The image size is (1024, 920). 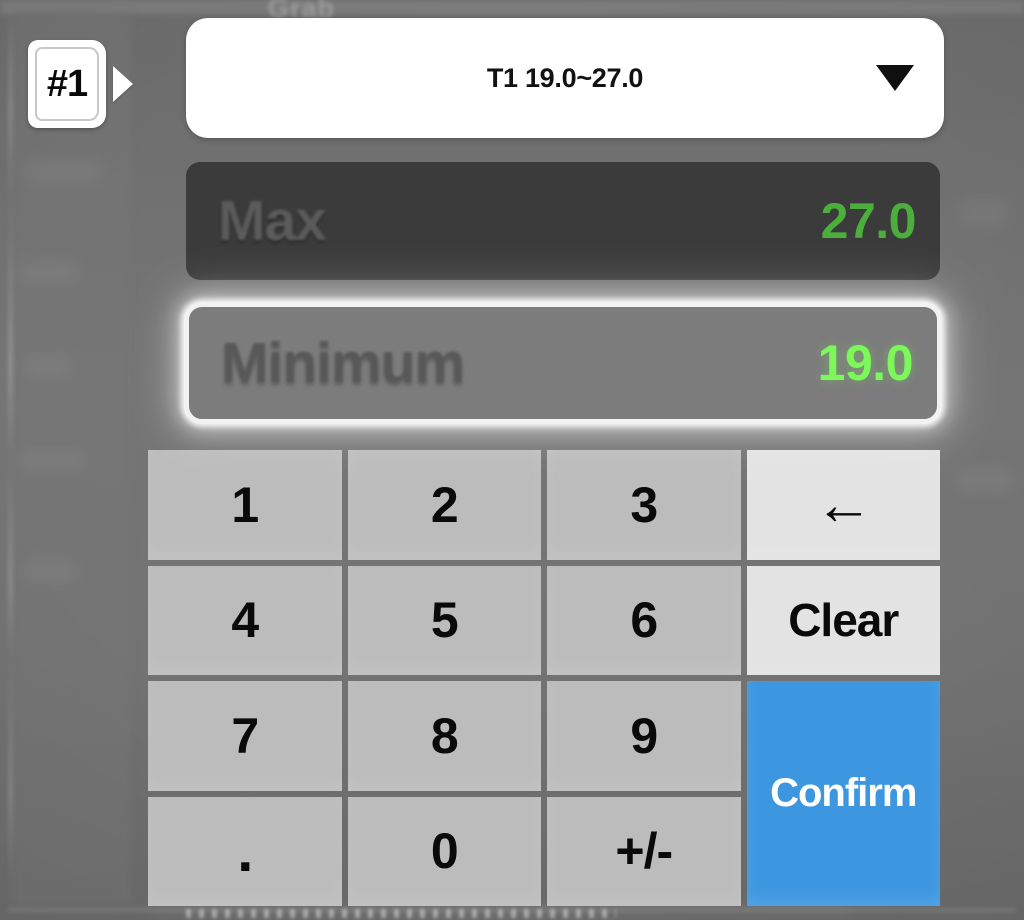 I want to click on key-6-label: 6, so click(x=644, y=620).